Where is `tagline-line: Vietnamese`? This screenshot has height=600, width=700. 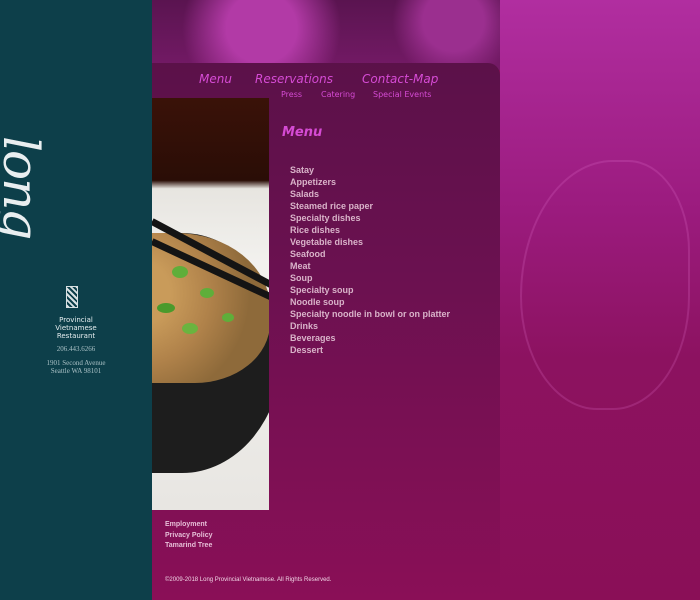 tagline-line: Vietnamese is located at coordinates (76, 328).